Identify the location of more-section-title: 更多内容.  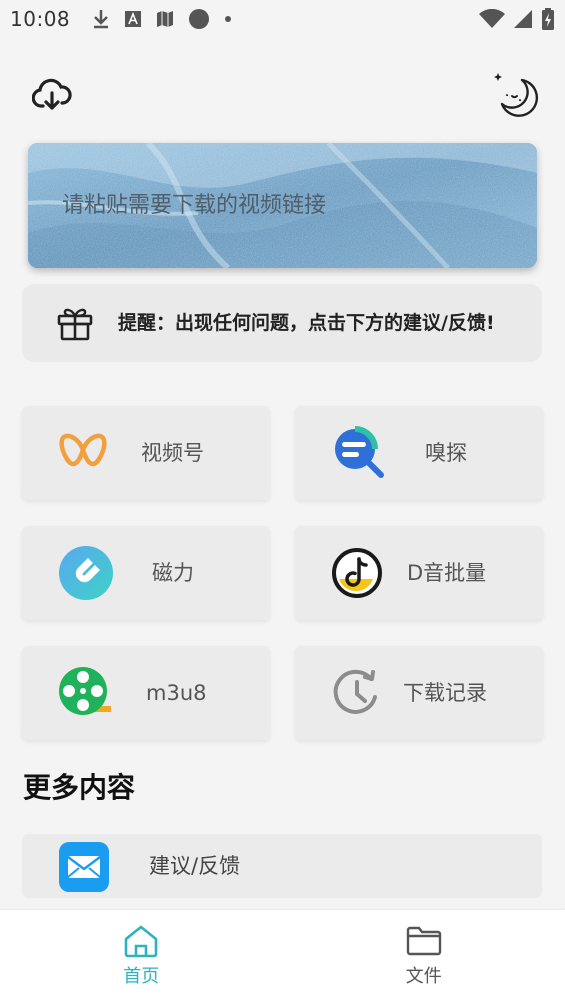
(79, 787).